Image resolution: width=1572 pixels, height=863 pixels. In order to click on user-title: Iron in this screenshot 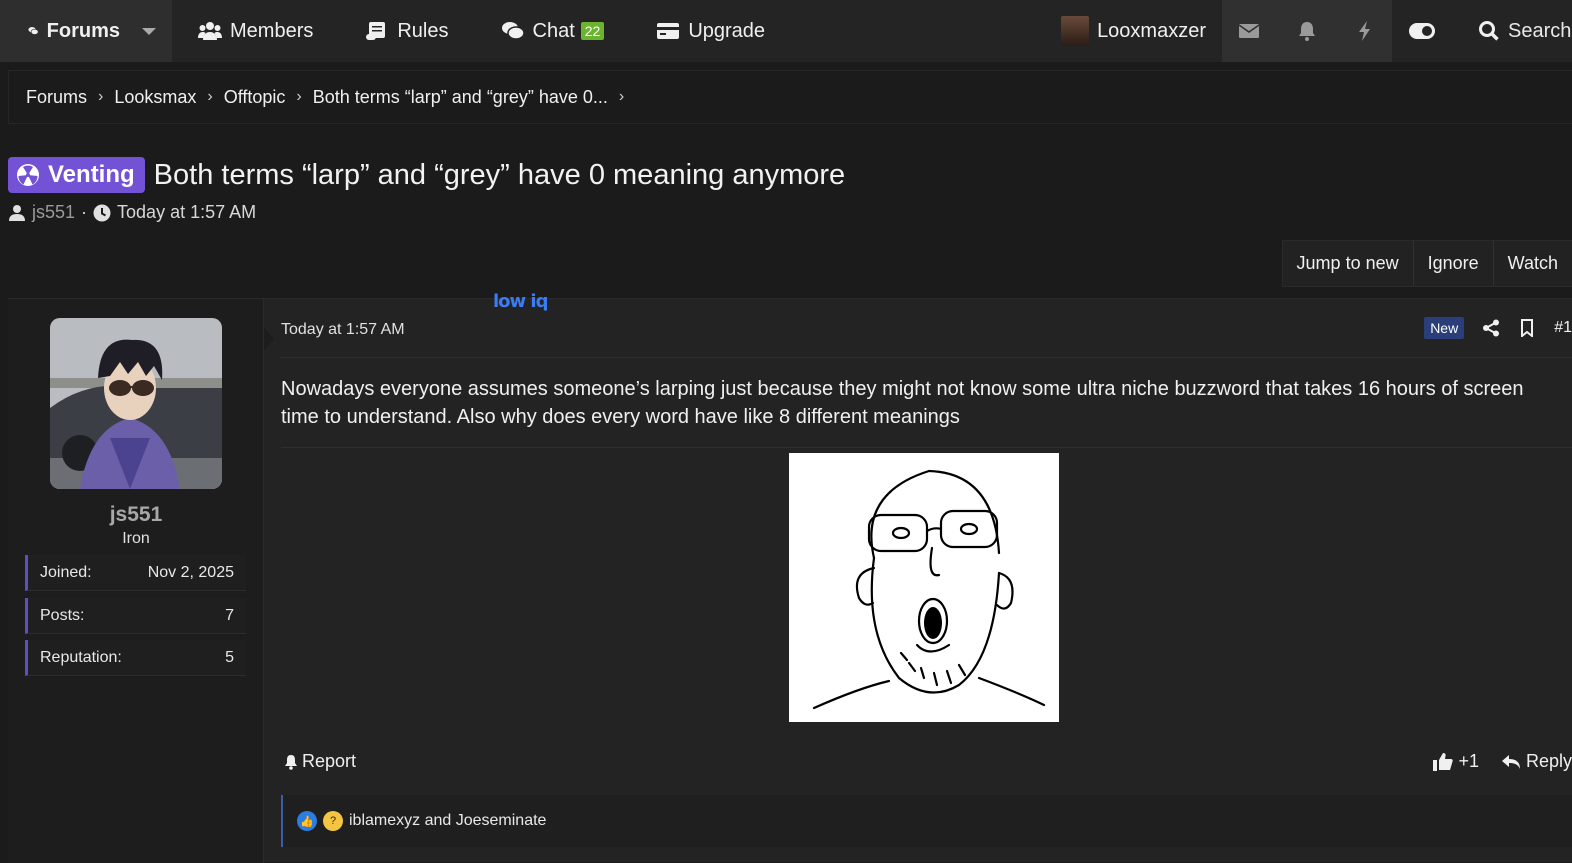, I will do `click(136, 538)`.